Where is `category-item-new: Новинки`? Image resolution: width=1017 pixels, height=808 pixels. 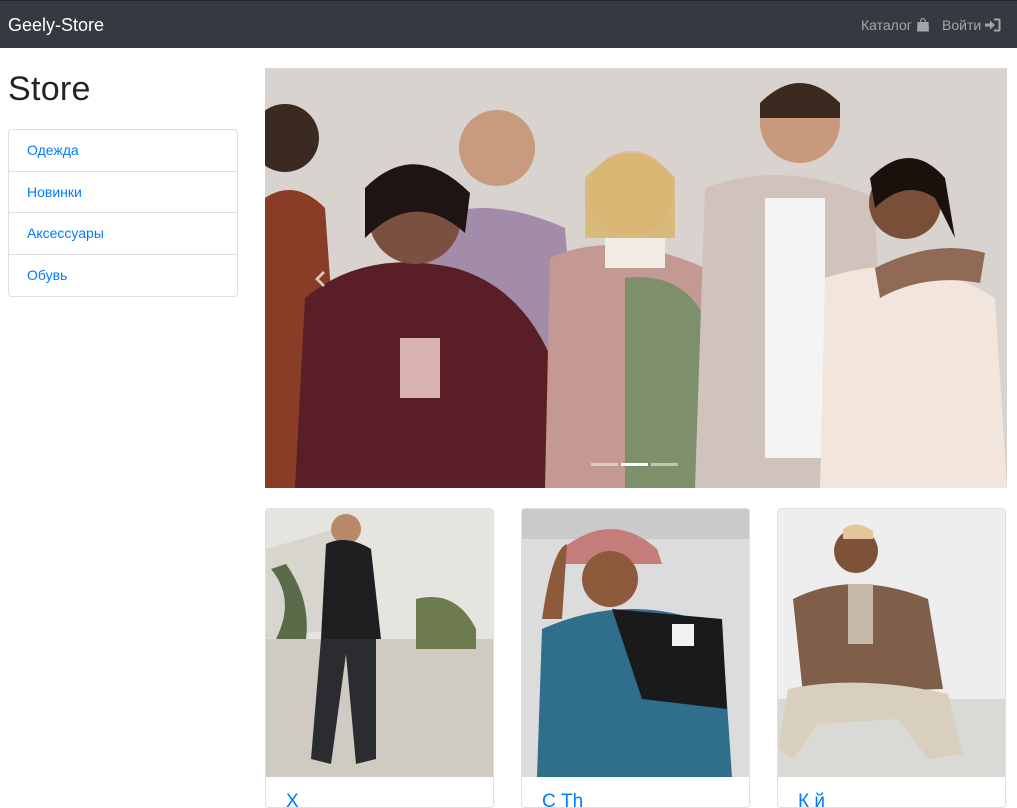
category-item-new: Новинки is located at coordinates (123, 192).